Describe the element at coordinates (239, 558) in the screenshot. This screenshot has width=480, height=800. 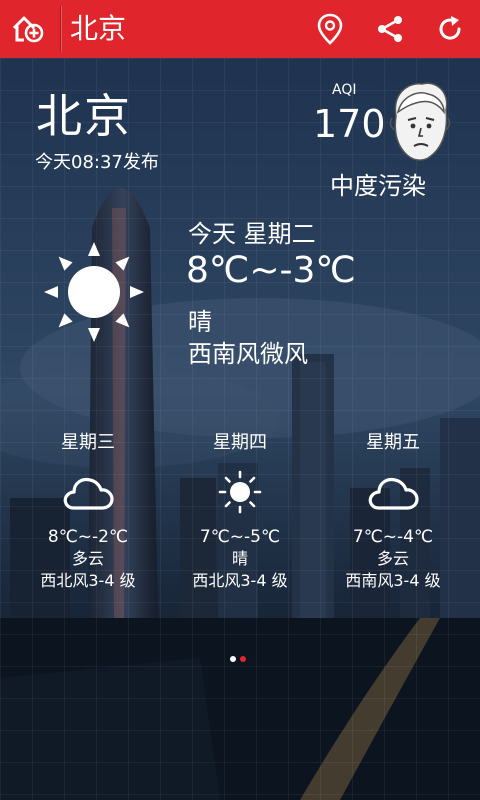
I see `forecast-condition: 晴` at that location.